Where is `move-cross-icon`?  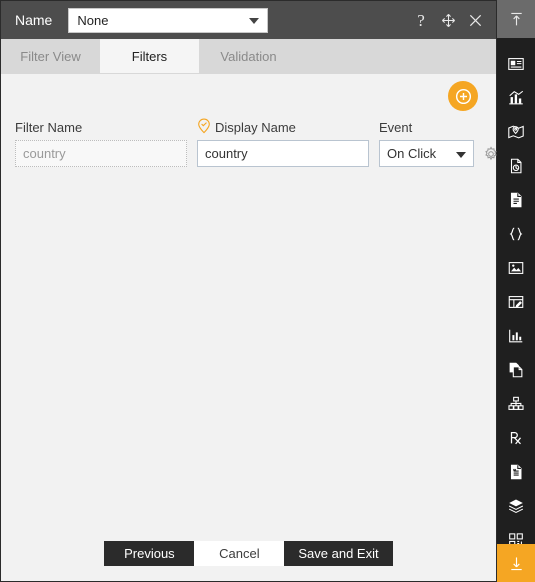 move-cross-icon is located at coordinates (448, 20).